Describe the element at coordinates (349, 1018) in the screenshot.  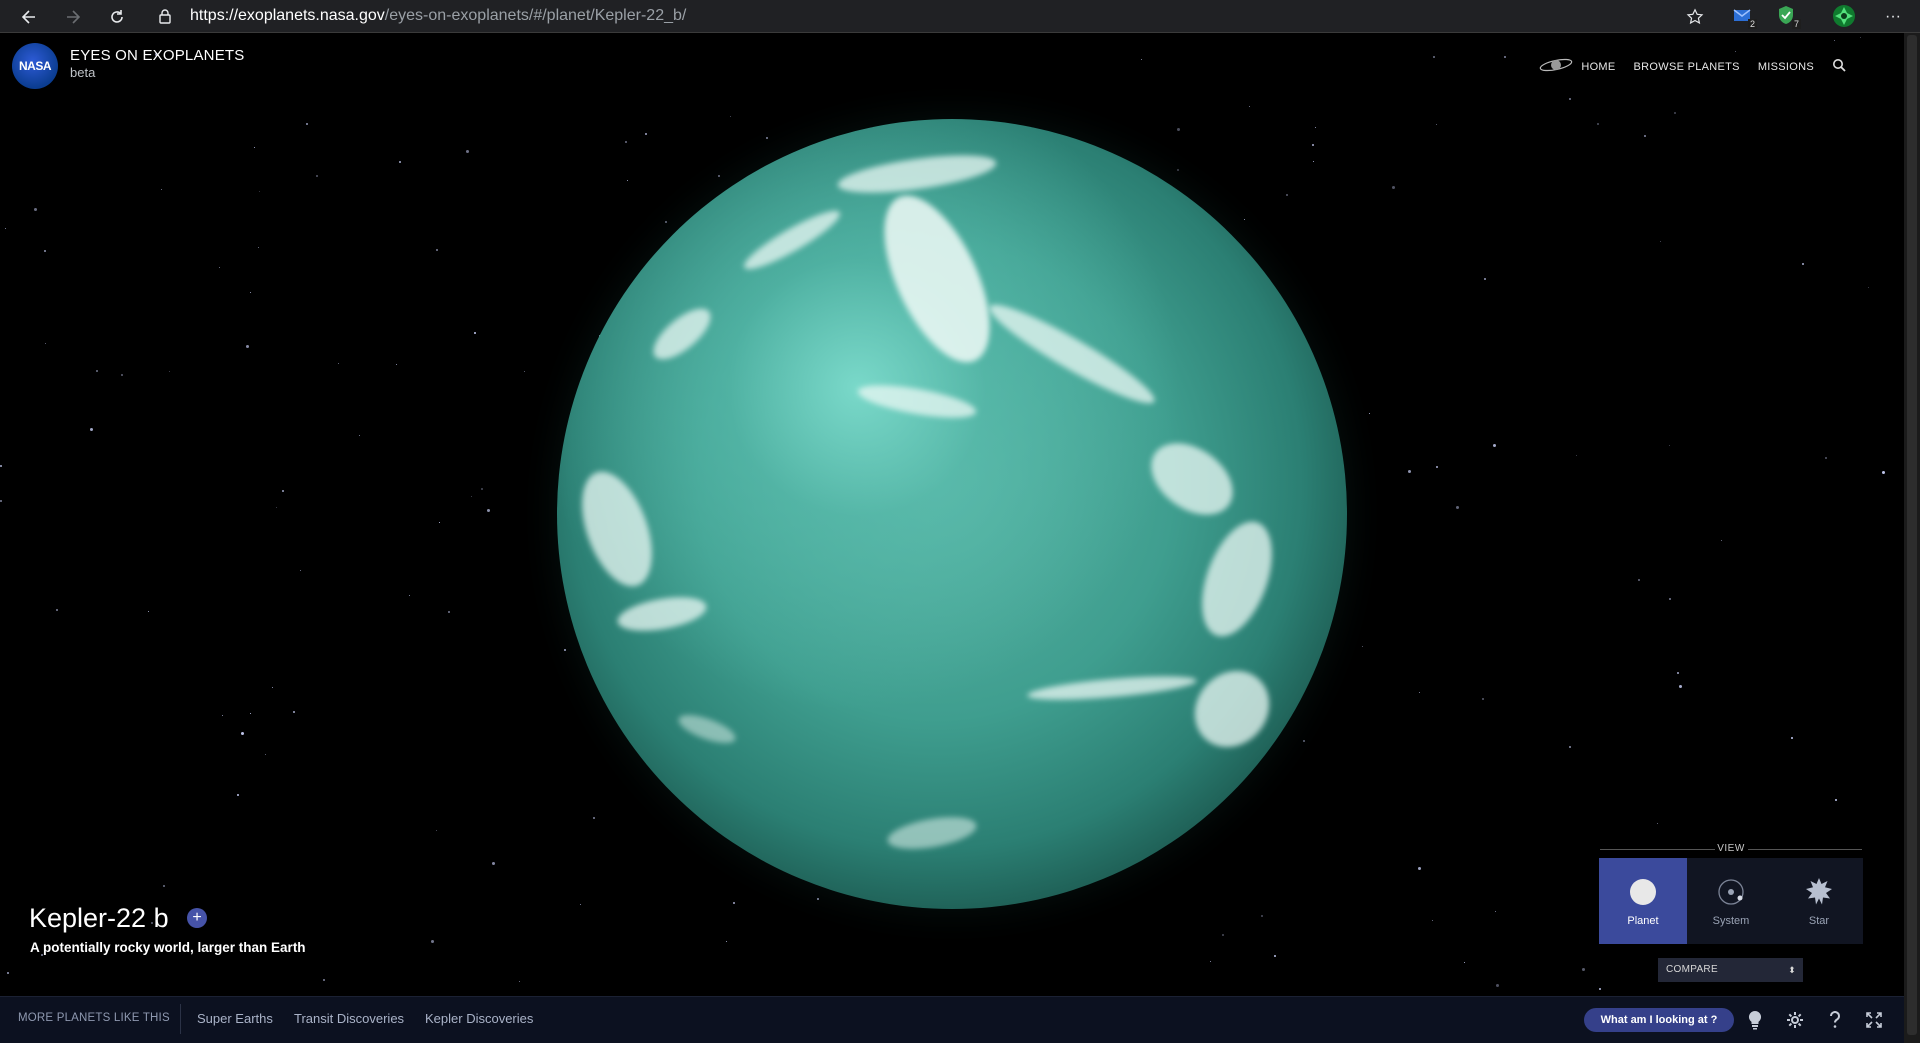
I see `link-transit-discoveries: Transit Discoveries` at that location.